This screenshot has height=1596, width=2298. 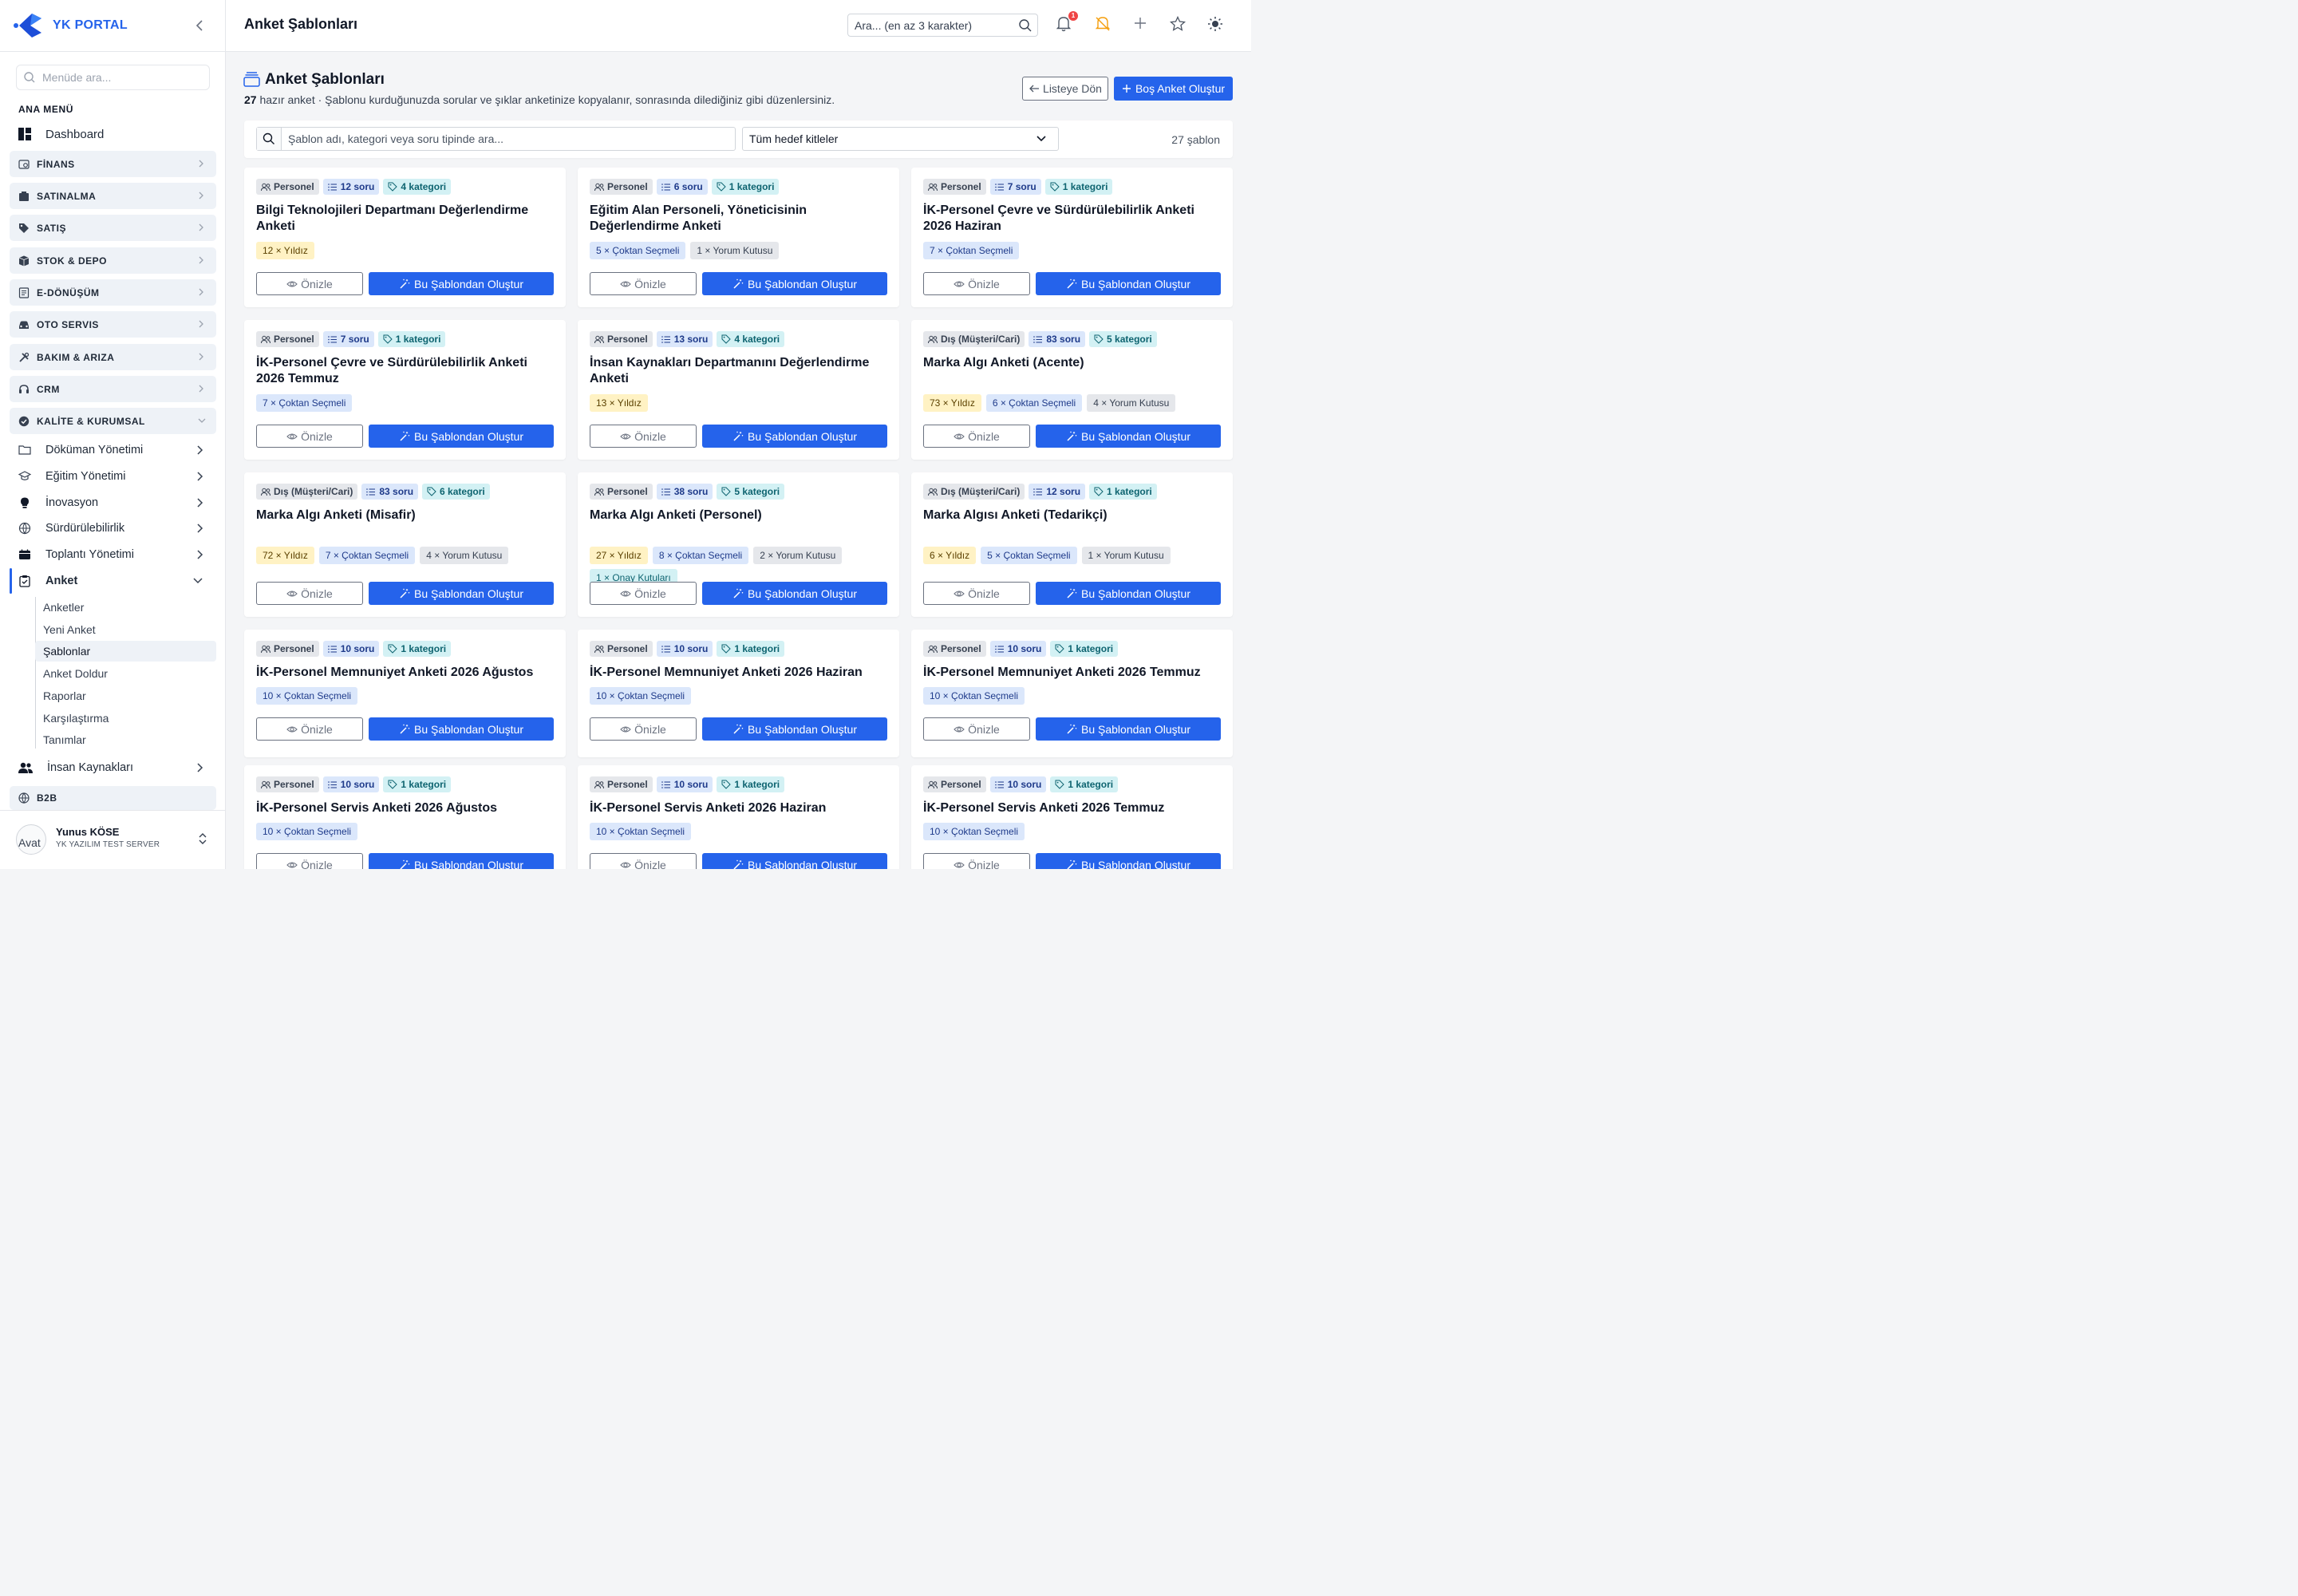 What do you see at coordinates (117, 503) in the screenshot?
I see `sidebar-item-3: İnovasyon` at bounding box center [117, 503].